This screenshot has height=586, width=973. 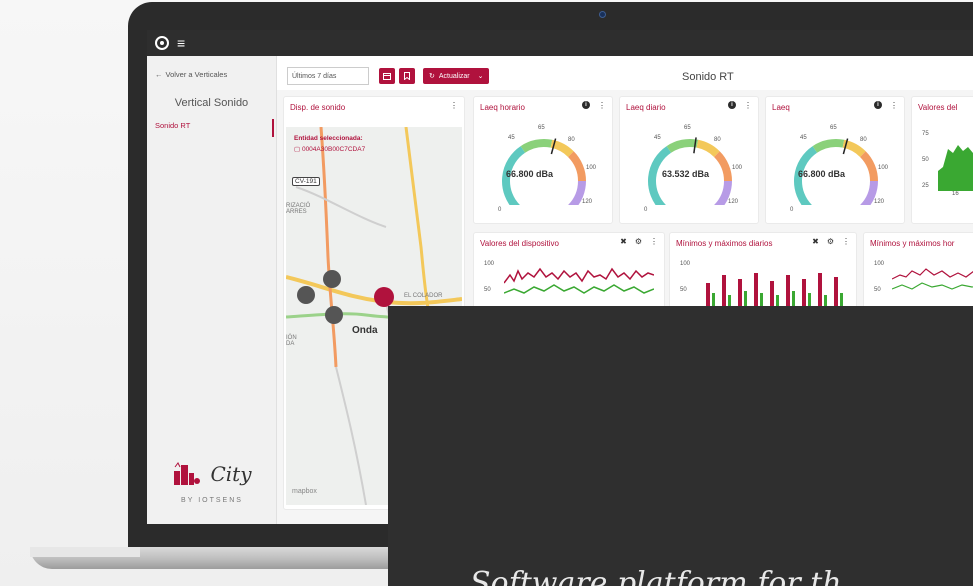 I want to click on place-label-onda: Onda, so click(x=365, y=330).